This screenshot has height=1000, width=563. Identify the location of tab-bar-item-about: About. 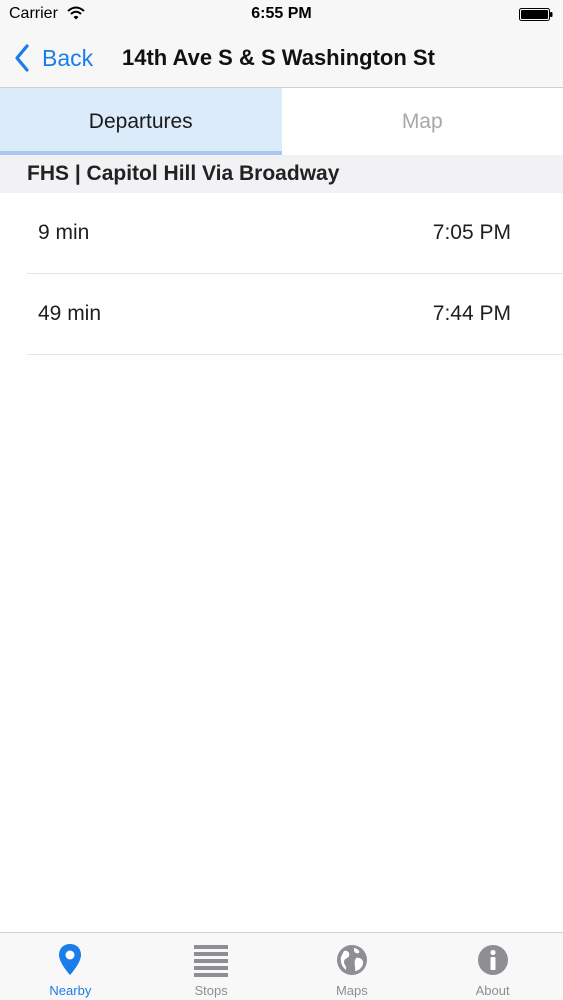
(492, 966).